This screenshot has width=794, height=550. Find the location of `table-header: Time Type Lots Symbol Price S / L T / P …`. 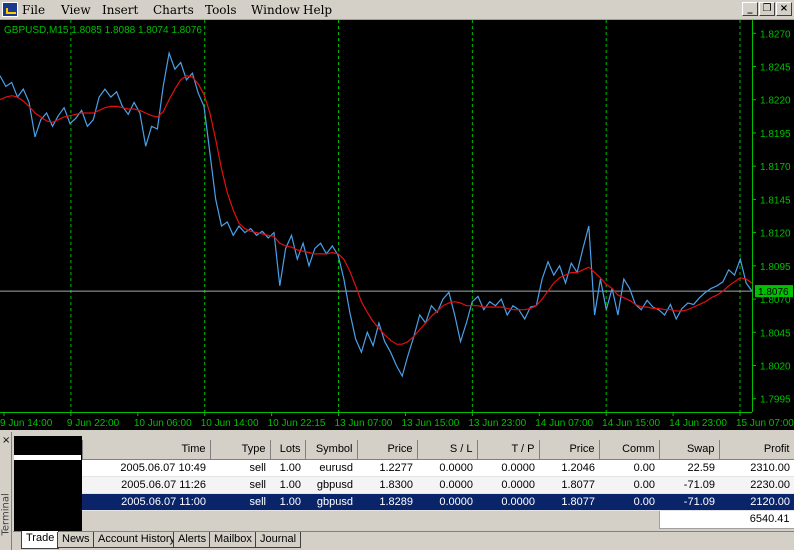

table-header: Time Type Lots Symbol Price S / L T / P … is located at coordinates (404, 450).